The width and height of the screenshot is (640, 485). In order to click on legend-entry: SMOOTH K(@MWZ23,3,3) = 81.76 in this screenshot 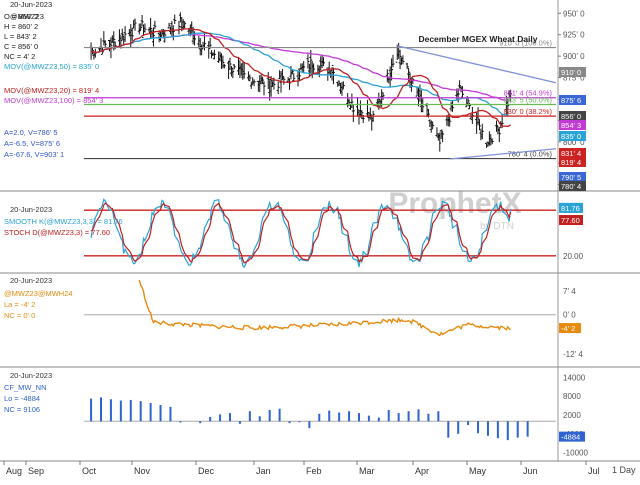, I will do `click(63, 221)`.